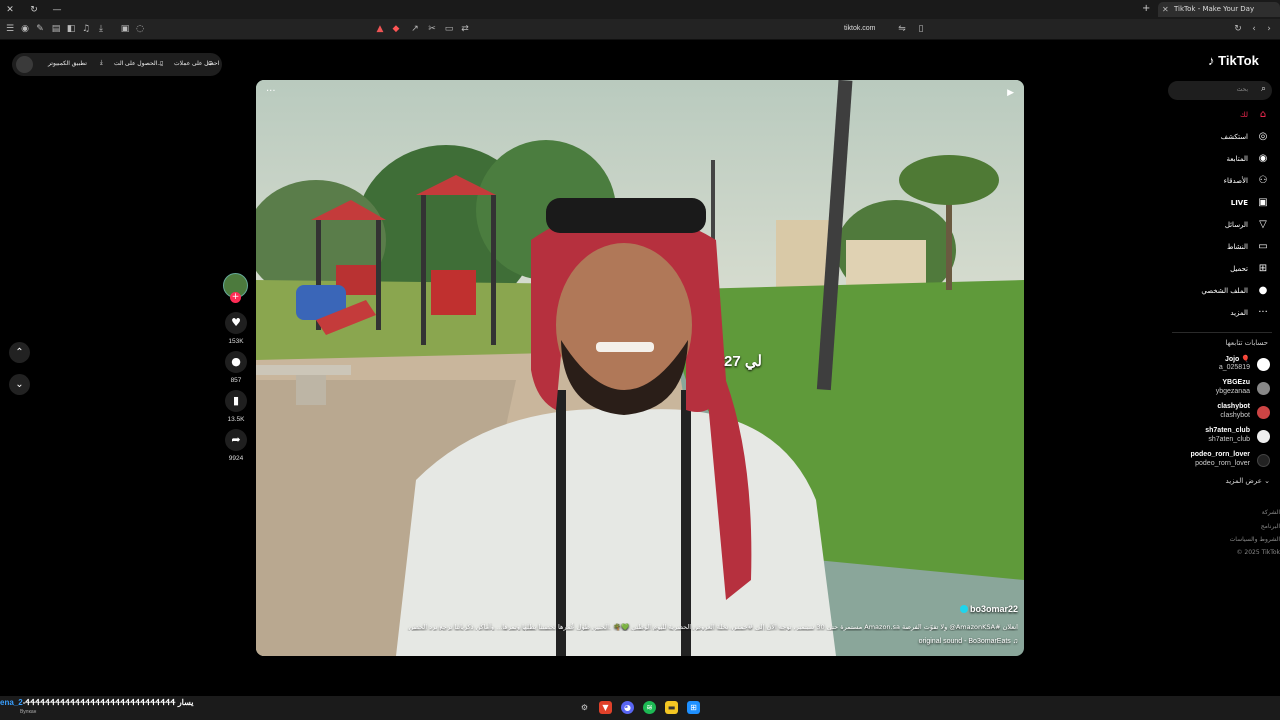 This screenshot has height=720, width=1280. Describe the element at coordinates (1263, 290) in the screenshot. I see `profile-icon: ●` at that location.